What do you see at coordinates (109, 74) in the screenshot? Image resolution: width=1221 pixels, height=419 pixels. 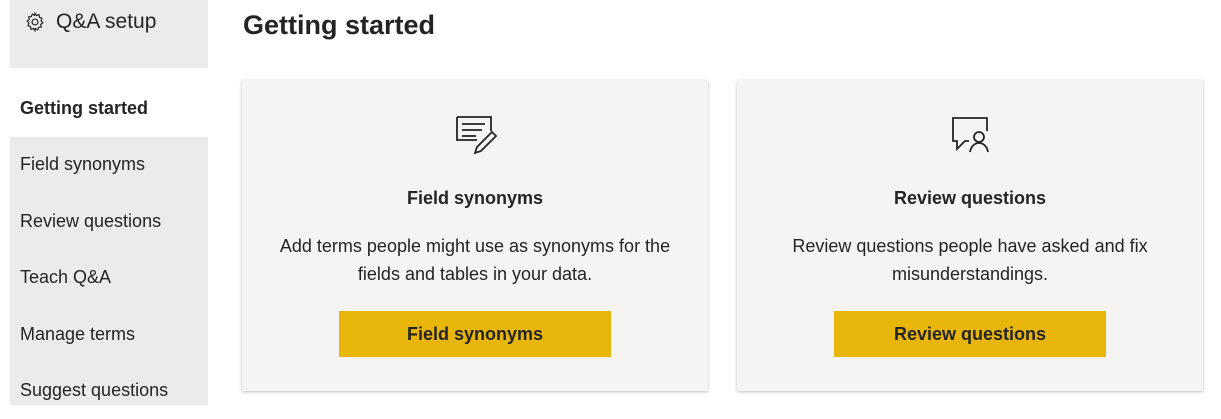 I see `sidebar-divider` at bounding box center [109, 74].